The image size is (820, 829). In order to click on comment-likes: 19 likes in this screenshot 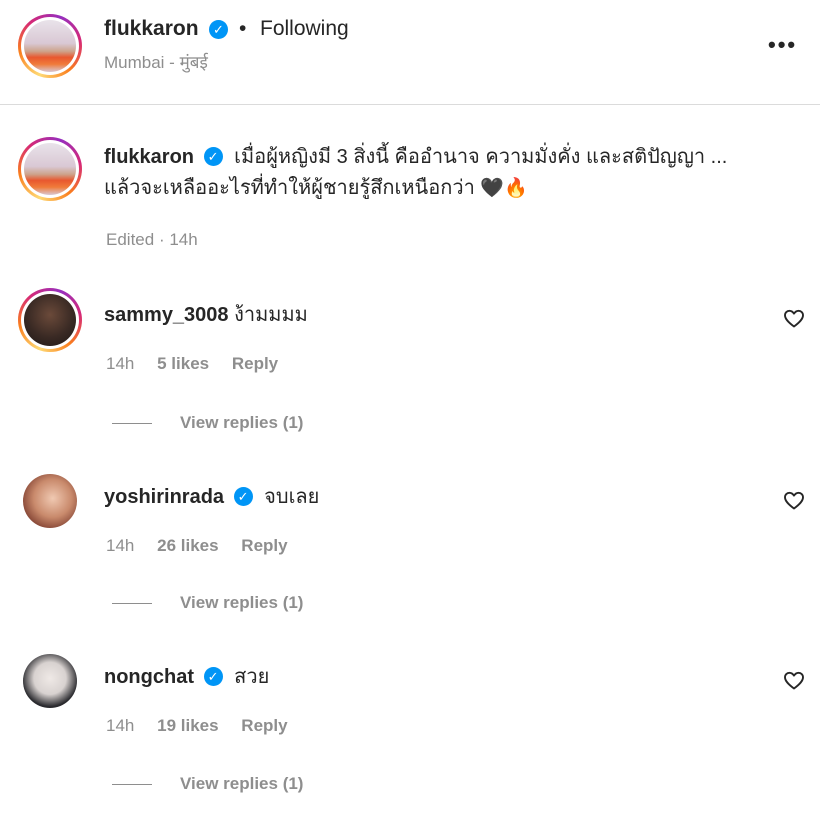, I will do `click(187, 725)`.